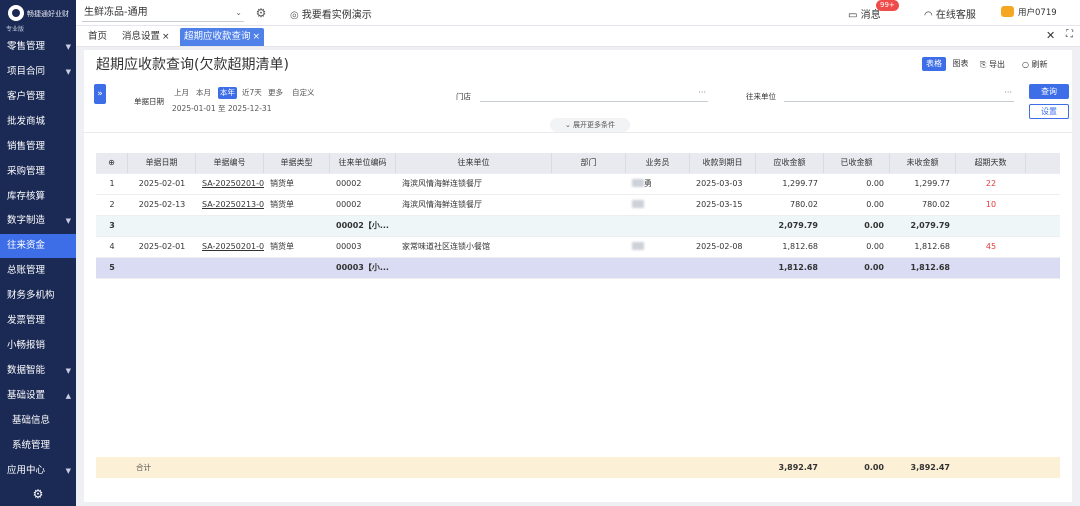 The image size is (1080, 506). I want to click on column-header: 收款到期日, so click(723, 163).